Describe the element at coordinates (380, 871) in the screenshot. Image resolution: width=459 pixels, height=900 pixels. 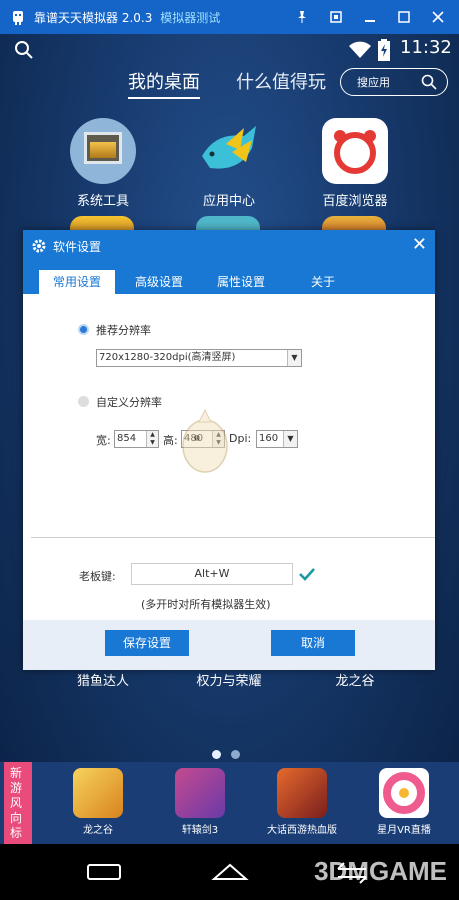
I see `watermark-text: 3DMGAME` at that location.